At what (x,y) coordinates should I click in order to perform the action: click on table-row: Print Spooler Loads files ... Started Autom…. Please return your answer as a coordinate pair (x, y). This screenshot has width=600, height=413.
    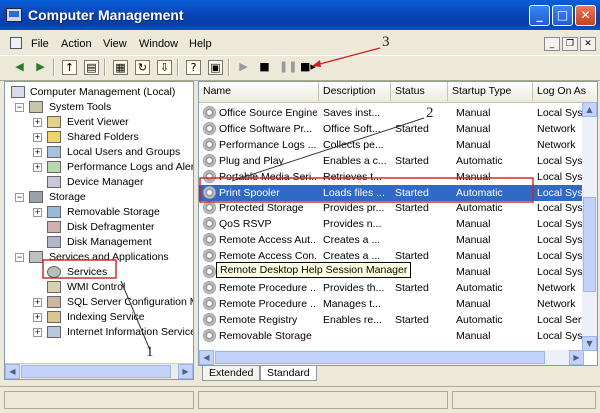
    Looking at the image, I should click on (398, 192).